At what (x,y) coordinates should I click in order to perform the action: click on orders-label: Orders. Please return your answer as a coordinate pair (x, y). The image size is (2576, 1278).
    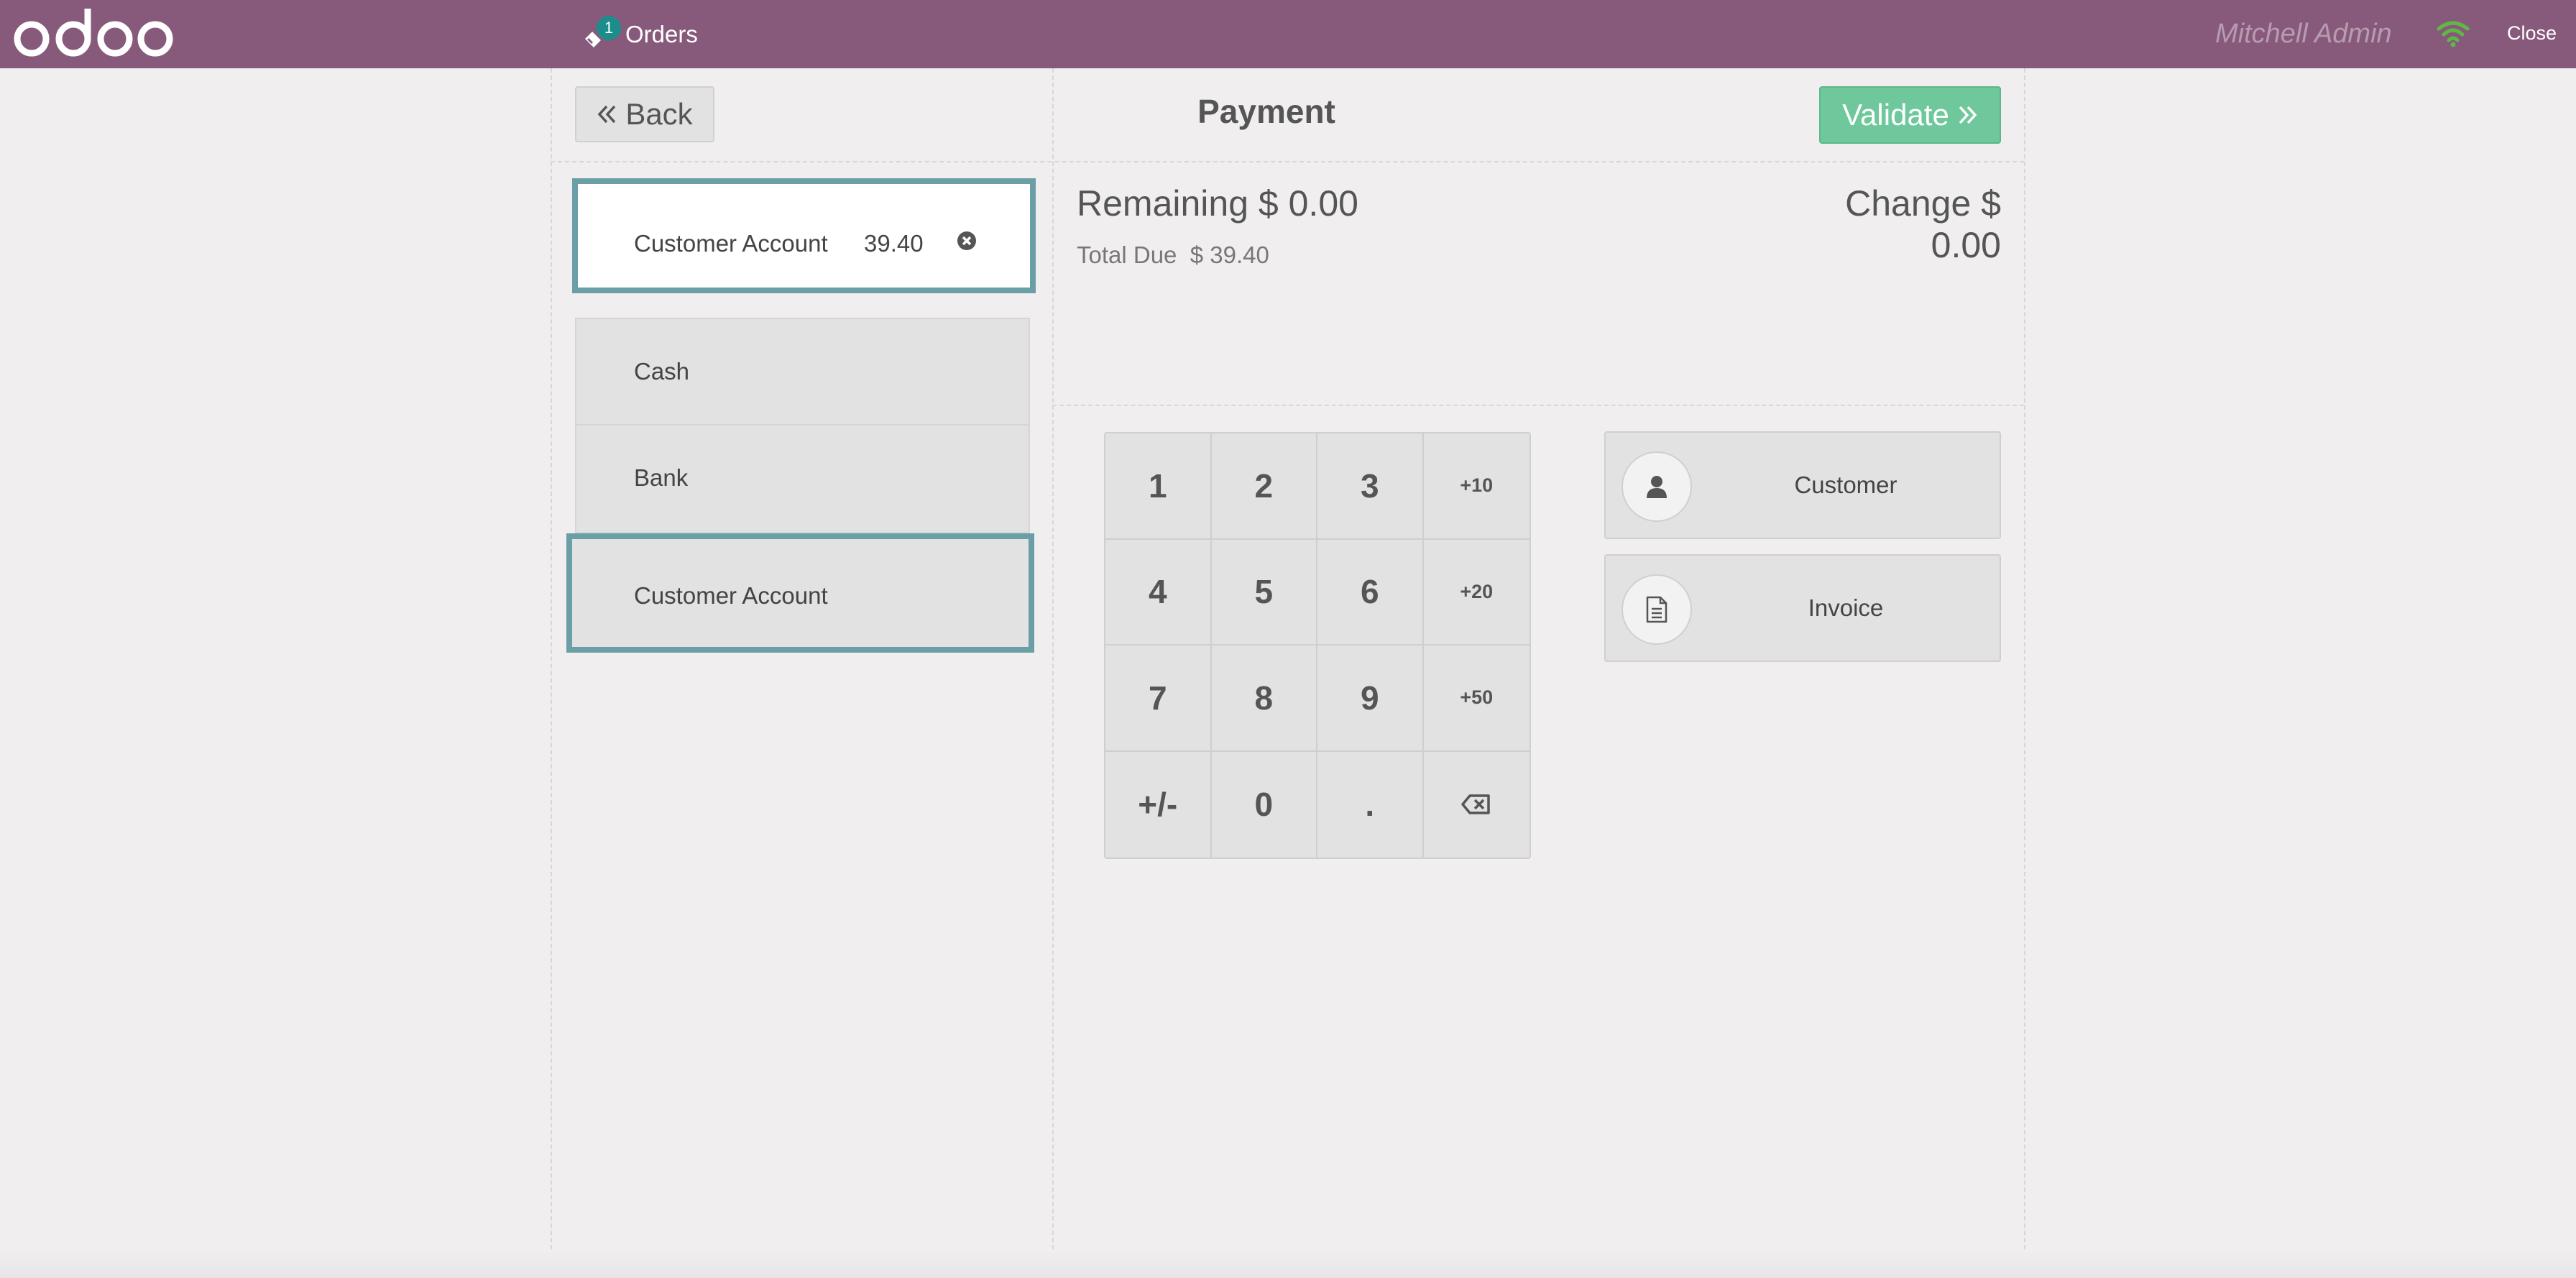
    Looking at the image, I should click on (661, 34).